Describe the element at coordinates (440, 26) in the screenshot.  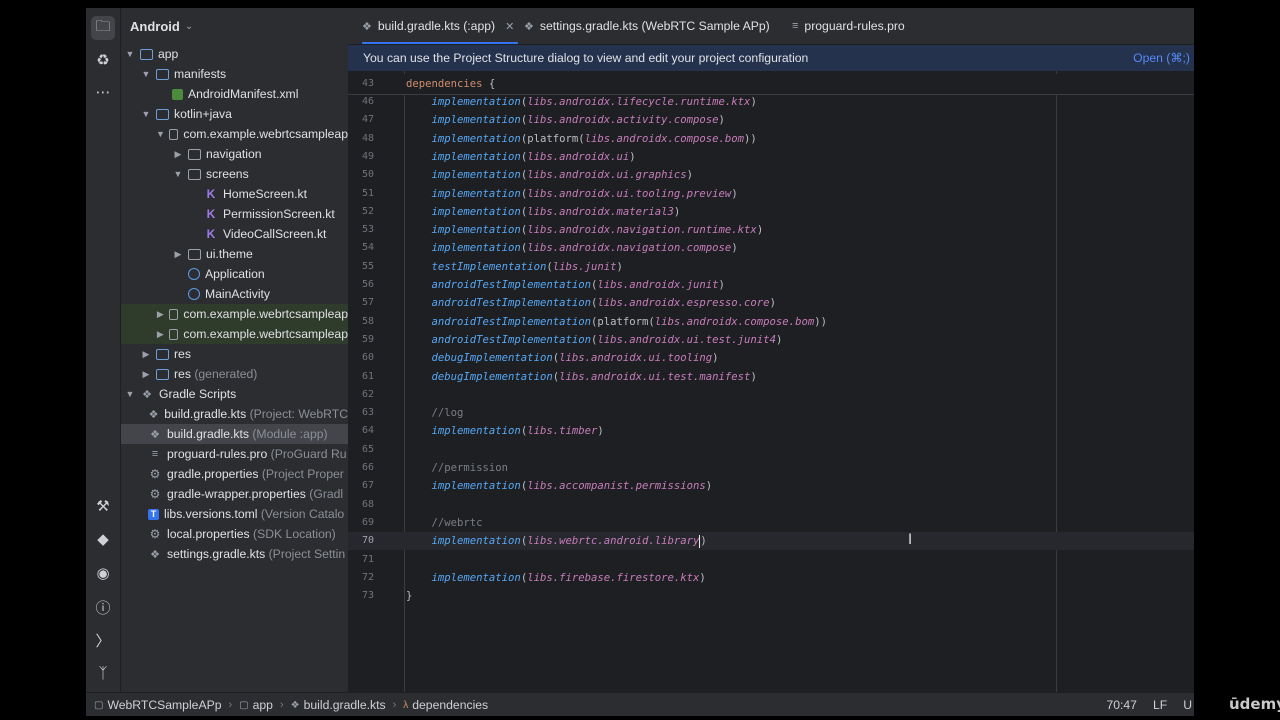
I see `tab-build-gradle-app: ❖ build.gradle.kts (:app) ✕` at that location.